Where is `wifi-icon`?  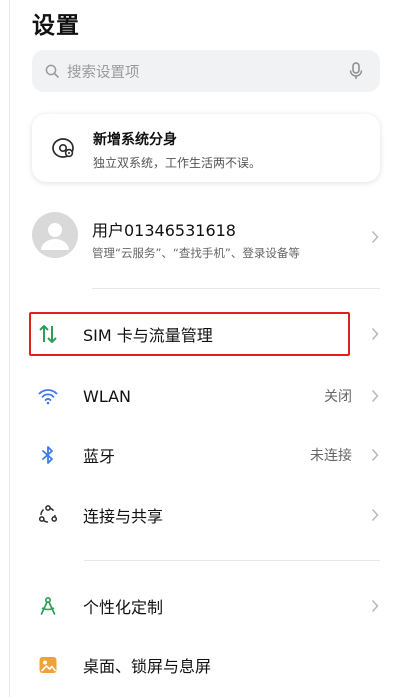 wifi-icon is located at coordinates (48, 396).